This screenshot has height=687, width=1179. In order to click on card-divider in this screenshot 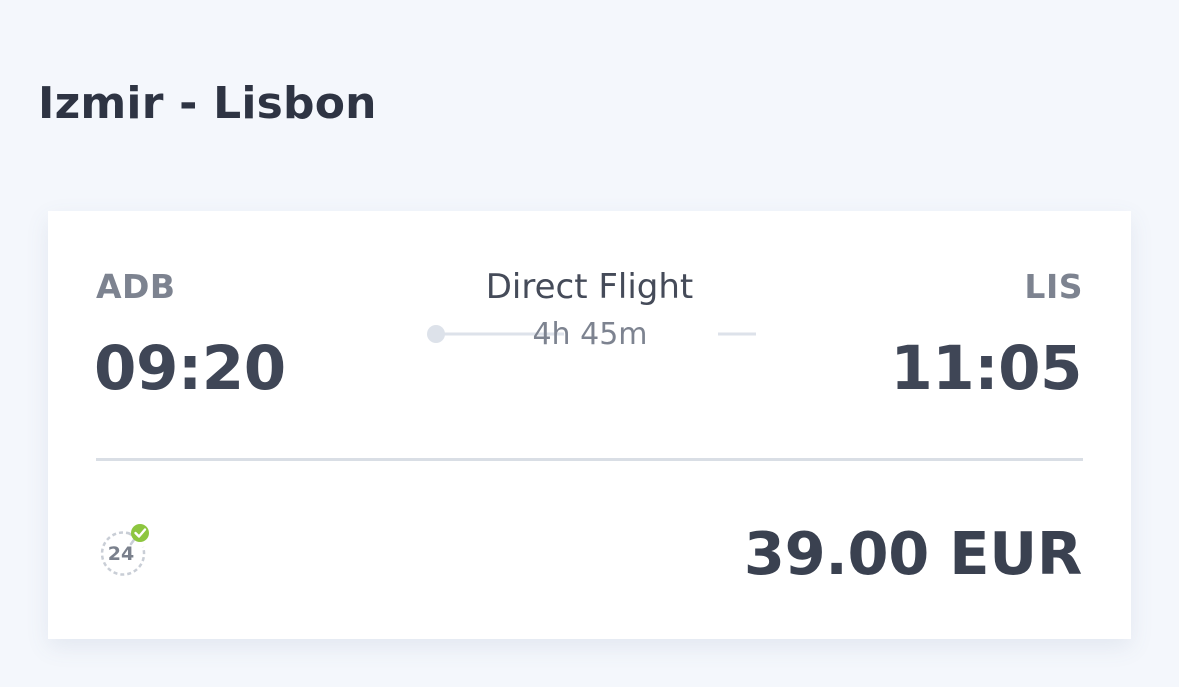, I will do `click(589, 459)`.